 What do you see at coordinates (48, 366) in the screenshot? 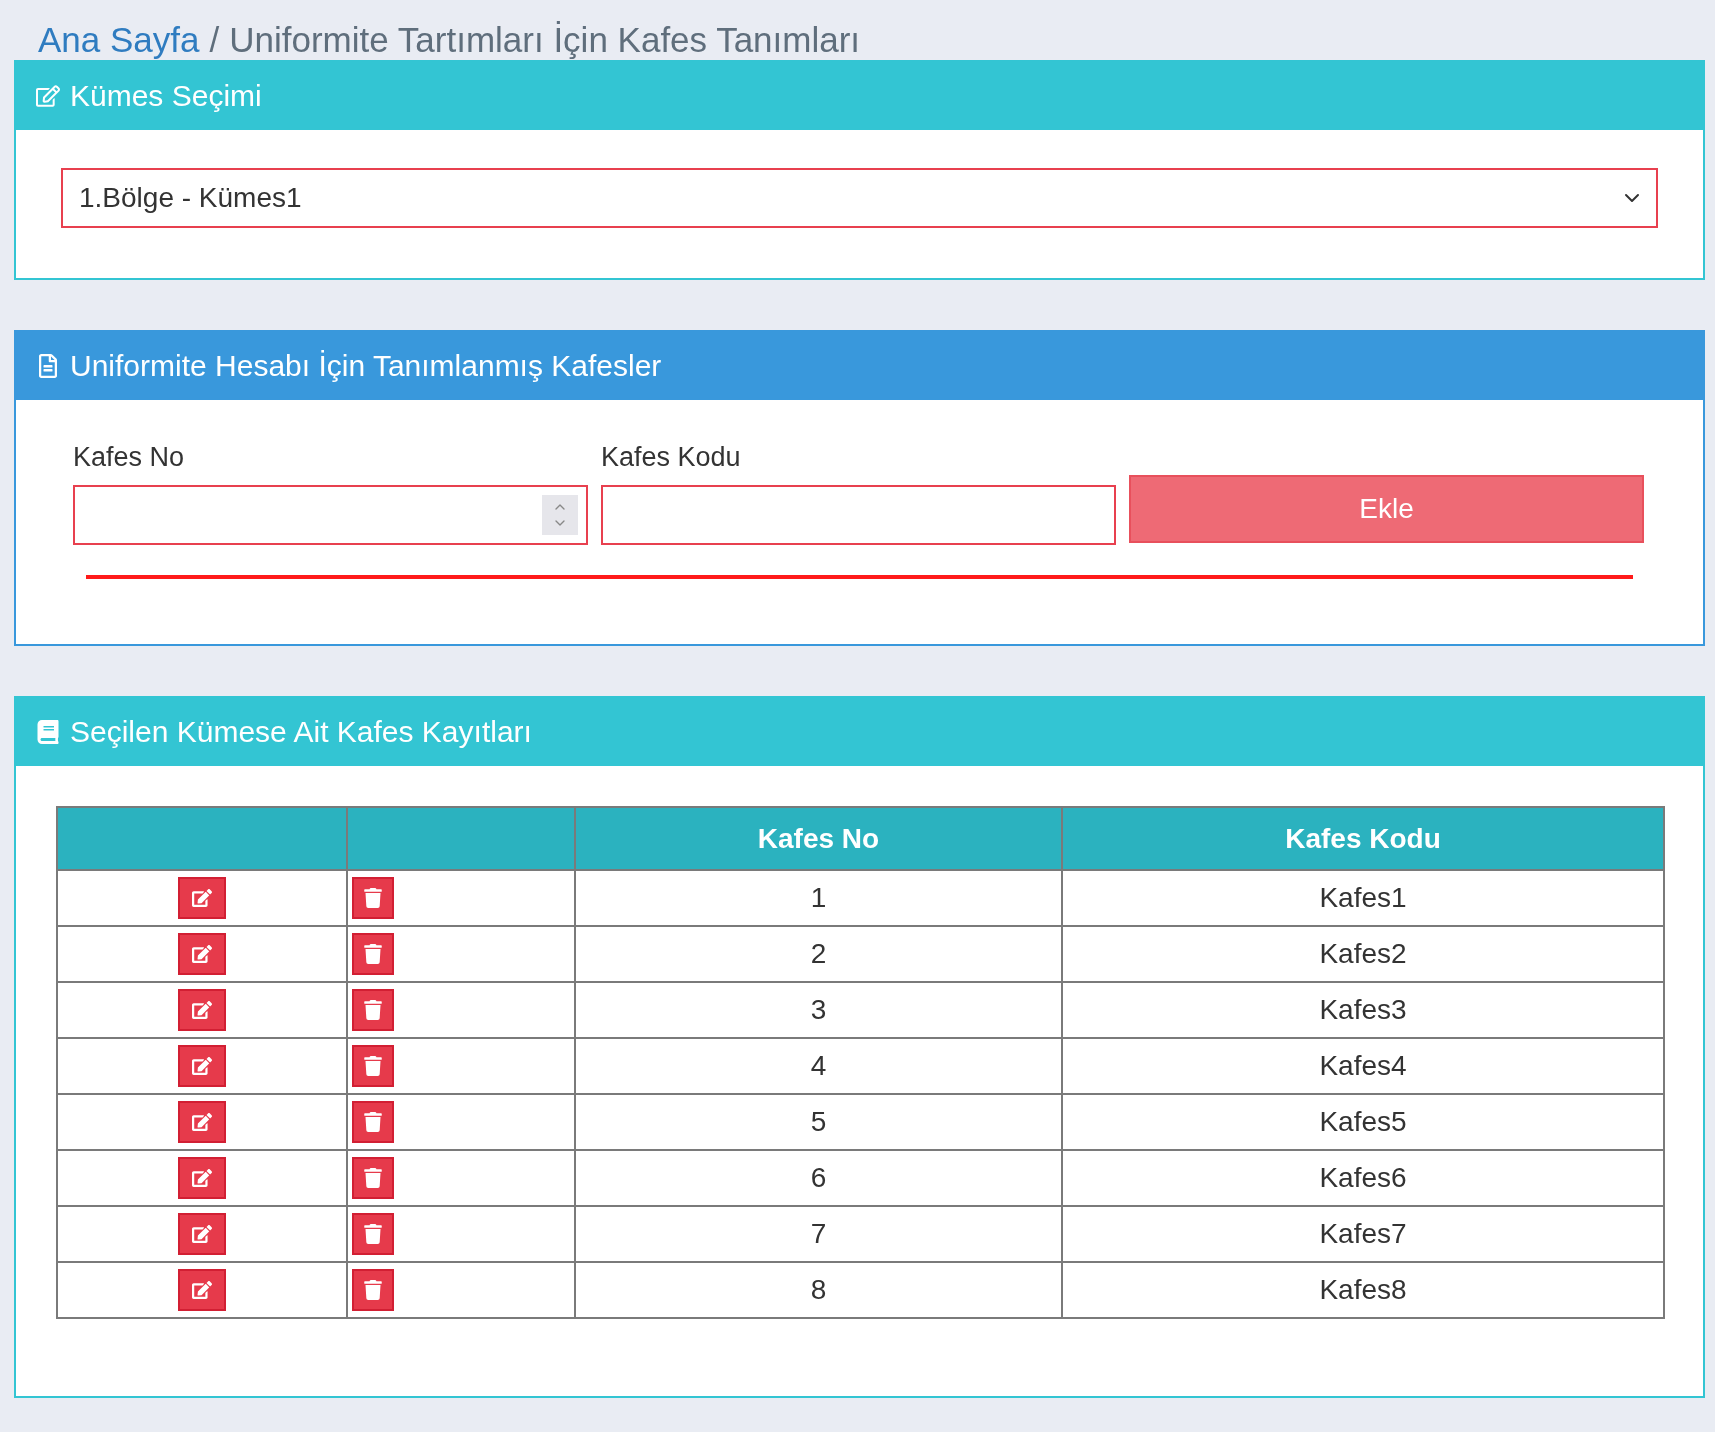
I see `document-icon` at bounding box center [48, 366].